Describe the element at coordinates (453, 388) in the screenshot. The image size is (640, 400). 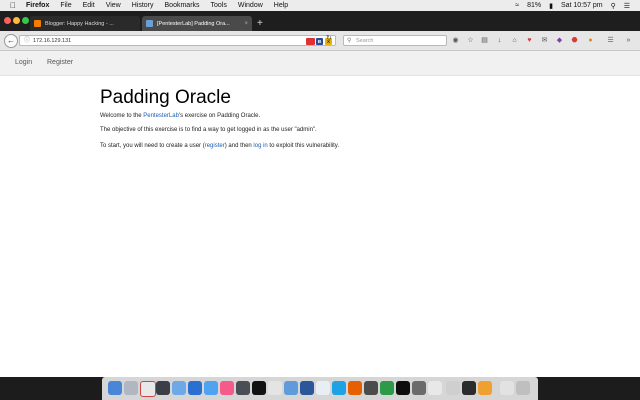
I see `folder-icon` at that location.